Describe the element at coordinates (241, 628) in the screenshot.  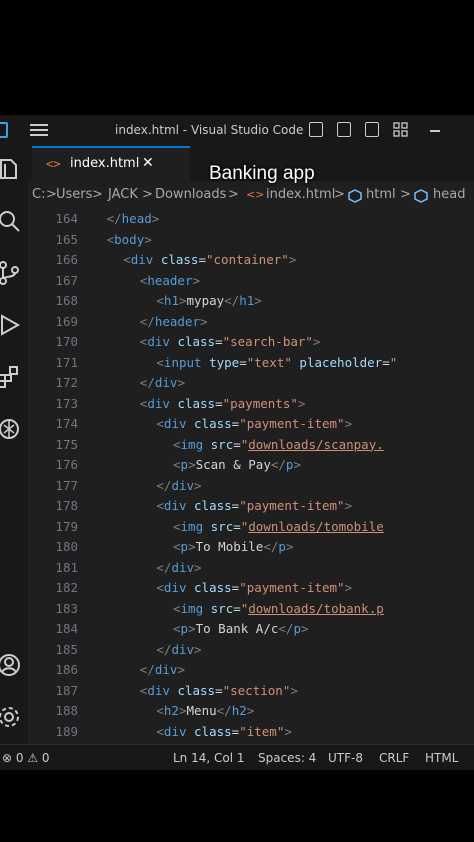
I see `code-text: <p>To Bank A/c</p>` at that location.